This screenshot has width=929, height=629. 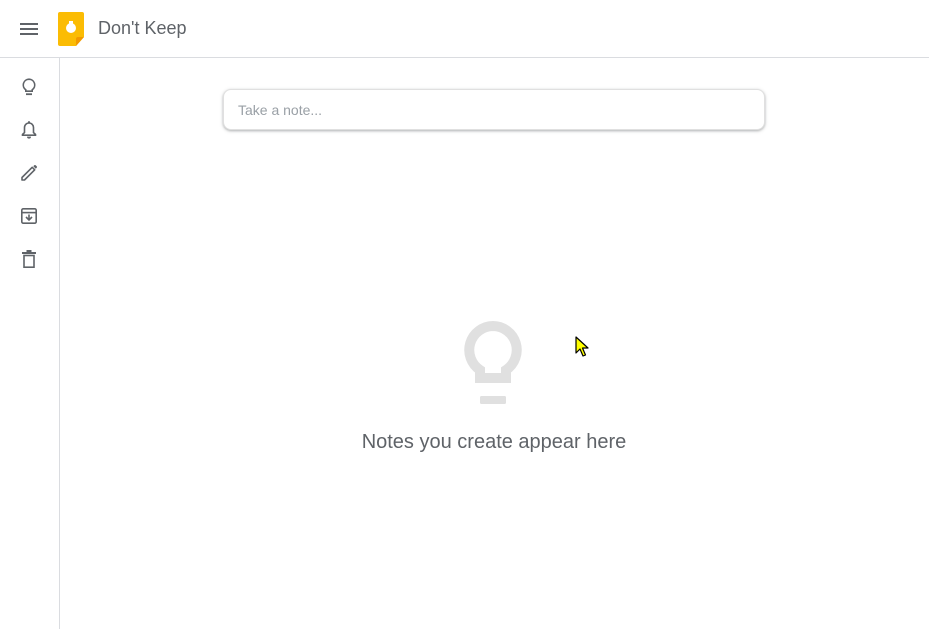 What do you see at coordinates (582, 346) in the screenshot?
I see `mouse-cursor-icon` at bounding box center [582, 346].